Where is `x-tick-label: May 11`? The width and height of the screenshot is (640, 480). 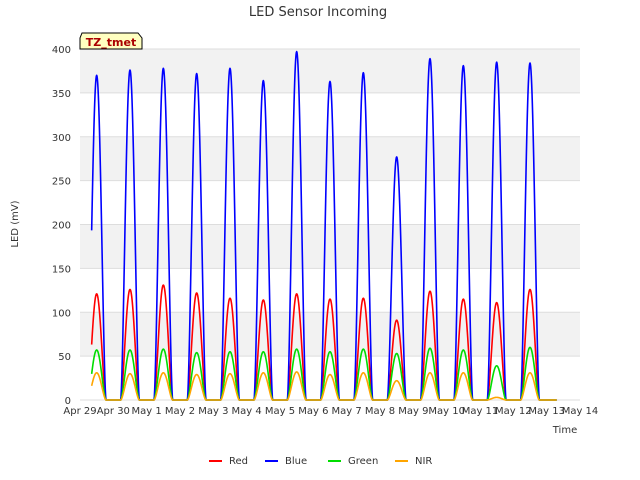 x-tick-label: May 11 is located at coordinates (480, 411).